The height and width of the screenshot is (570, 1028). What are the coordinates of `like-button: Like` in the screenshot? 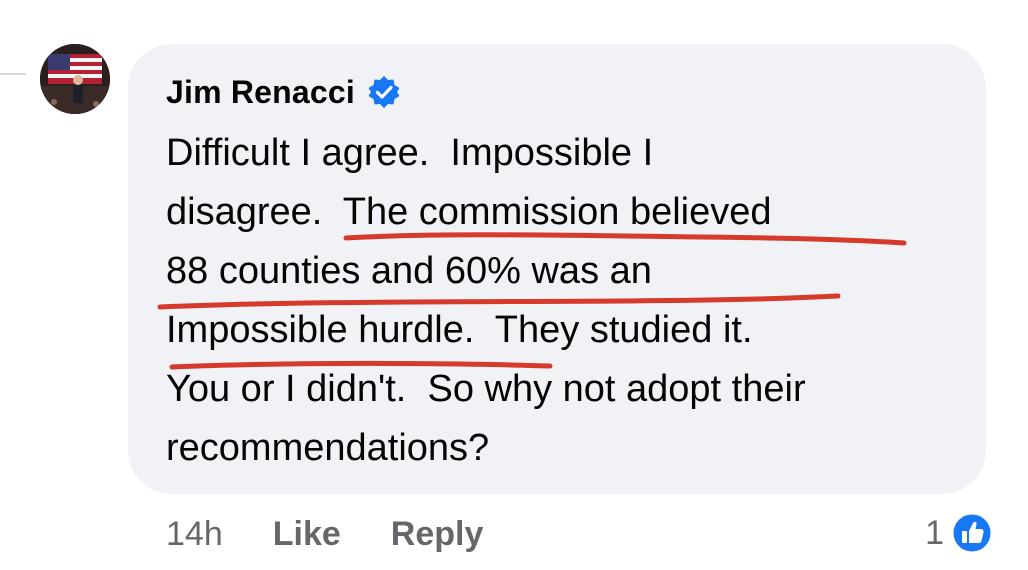 It's located at (307, 534).